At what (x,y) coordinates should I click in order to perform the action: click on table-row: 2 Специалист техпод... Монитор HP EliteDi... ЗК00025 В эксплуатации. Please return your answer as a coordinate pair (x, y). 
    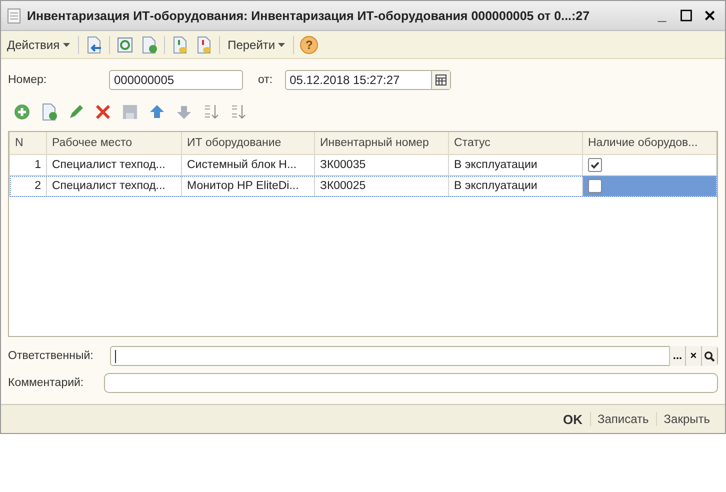
    Looking at the image, I should click on (363, 186).